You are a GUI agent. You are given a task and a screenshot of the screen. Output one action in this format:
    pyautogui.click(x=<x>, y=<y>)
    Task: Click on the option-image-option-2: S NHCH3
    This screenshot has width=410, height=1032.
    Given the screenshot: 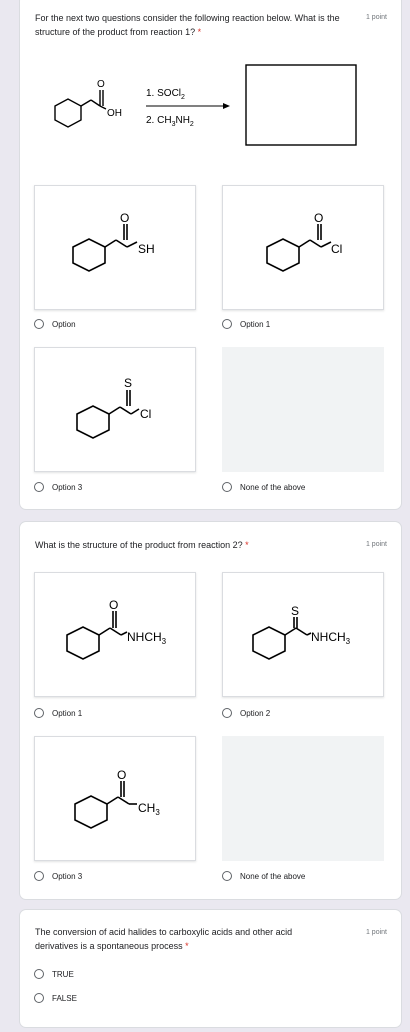 What is the action you would take?
    pyautogui.click(x=303, y=634)
    